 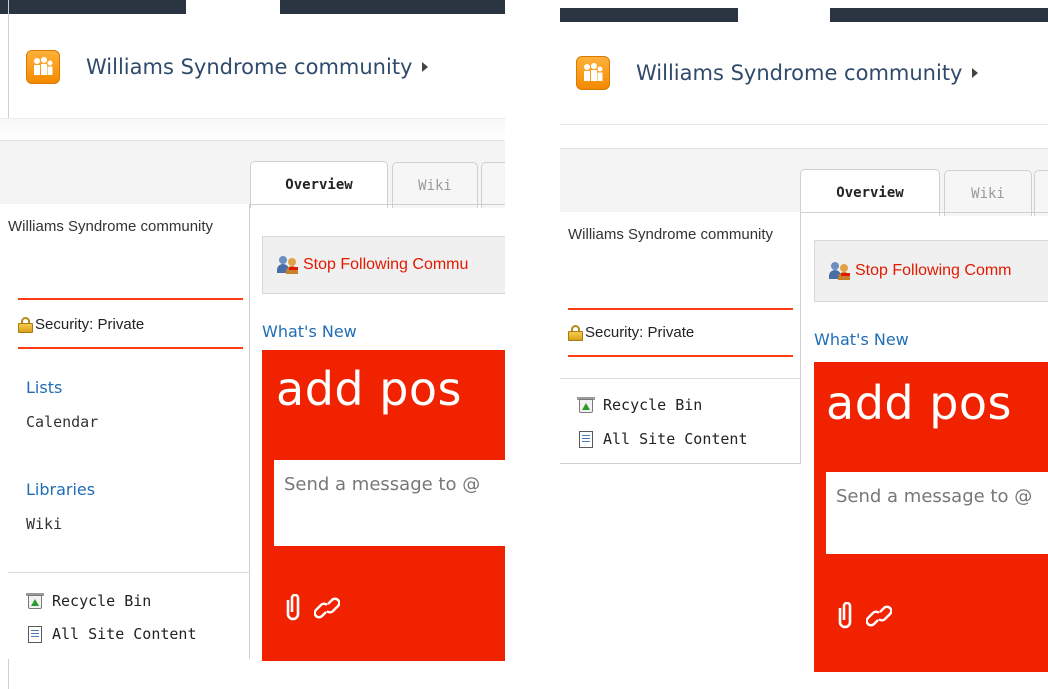 What do you see at coordinates (62, 422) in the screenshot?
I see `nav-item-calendar: Calendar` at bounding box center [62, 422].